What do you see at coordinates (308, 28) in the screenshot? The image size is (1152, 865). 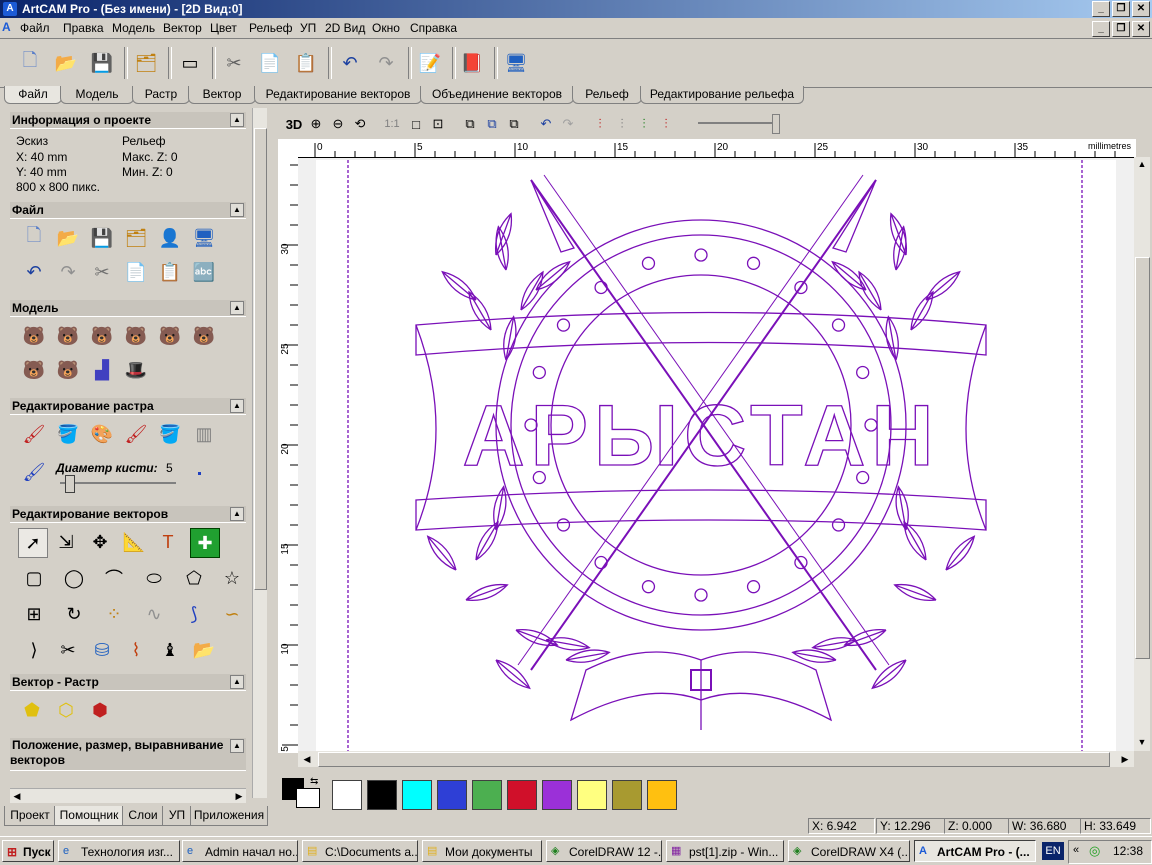 I see `menu-toolpath: УП` at bounding box center [308, 28].